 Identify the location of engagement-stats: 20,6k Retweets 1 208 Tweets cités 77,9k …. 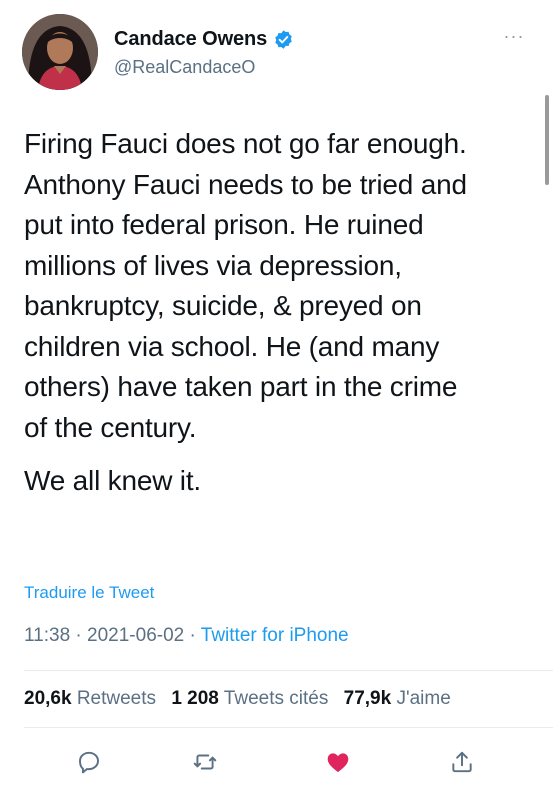
(242, 699).